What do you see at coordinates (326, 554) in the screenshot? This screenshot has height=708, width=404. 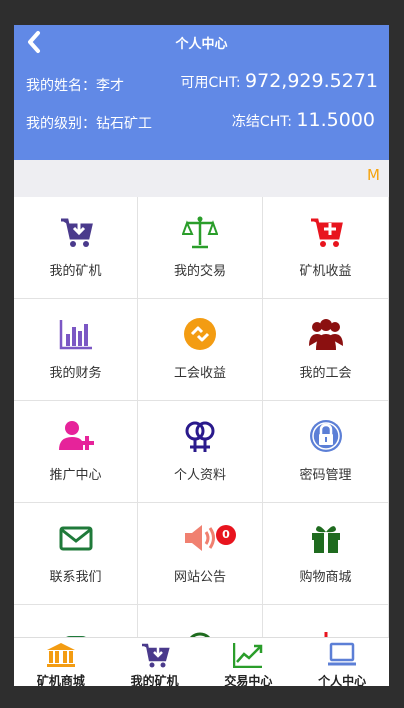 I see `menu-item-shopping-mall: 购物商城` at bounding box center [326, 554].